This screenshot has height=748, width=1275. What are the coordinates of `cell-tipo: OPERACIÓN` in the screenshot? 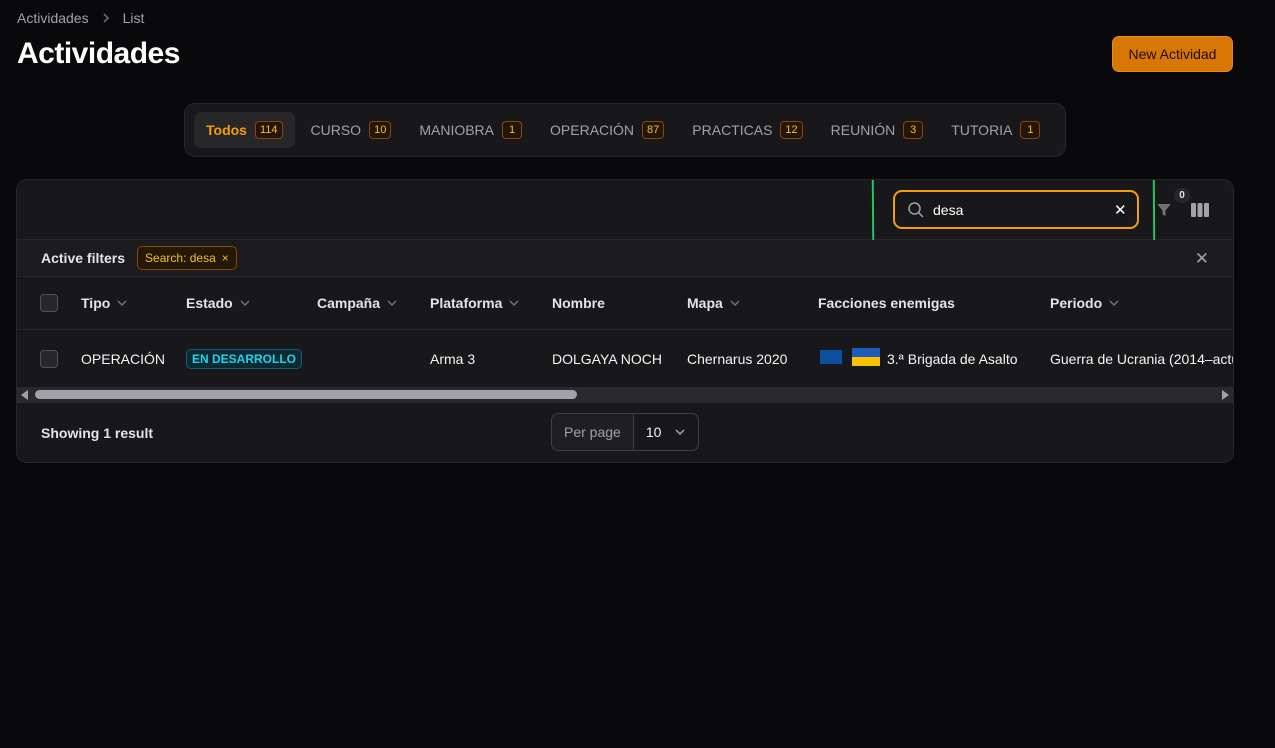 It's located at (123, 358).